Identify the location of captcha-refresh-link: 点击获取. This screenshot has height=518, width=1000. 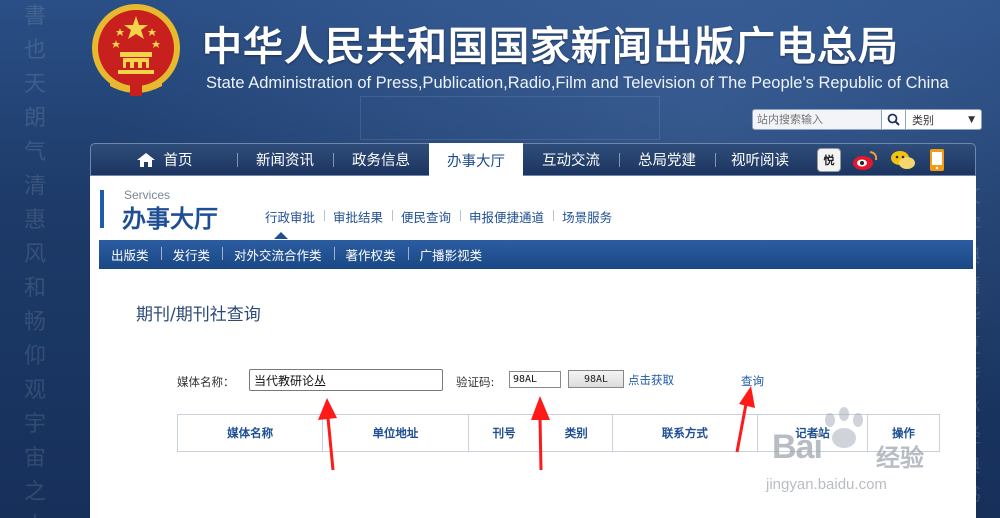
(651, 380).